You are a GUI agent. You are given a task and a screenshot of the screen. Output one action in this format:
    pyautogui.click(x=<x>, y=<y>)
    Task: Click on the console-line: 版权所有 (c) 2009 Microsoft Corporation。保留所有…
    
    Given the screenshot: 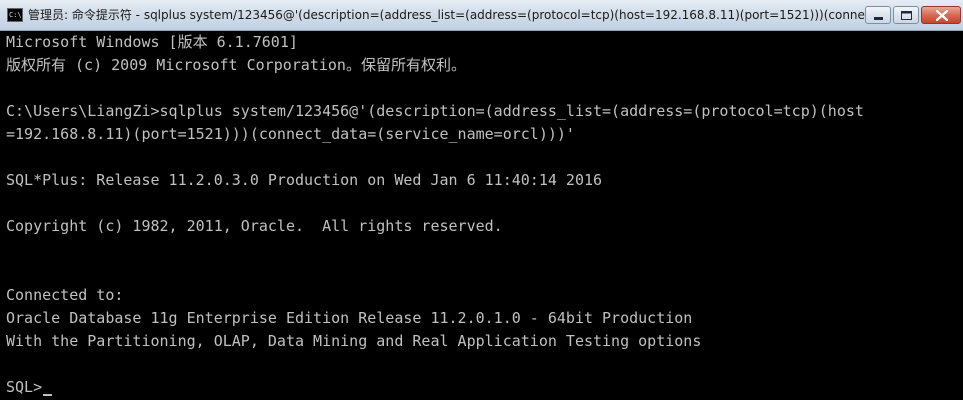 What is the action you would take?
    pyautogui.click(x=236, y=65)
    